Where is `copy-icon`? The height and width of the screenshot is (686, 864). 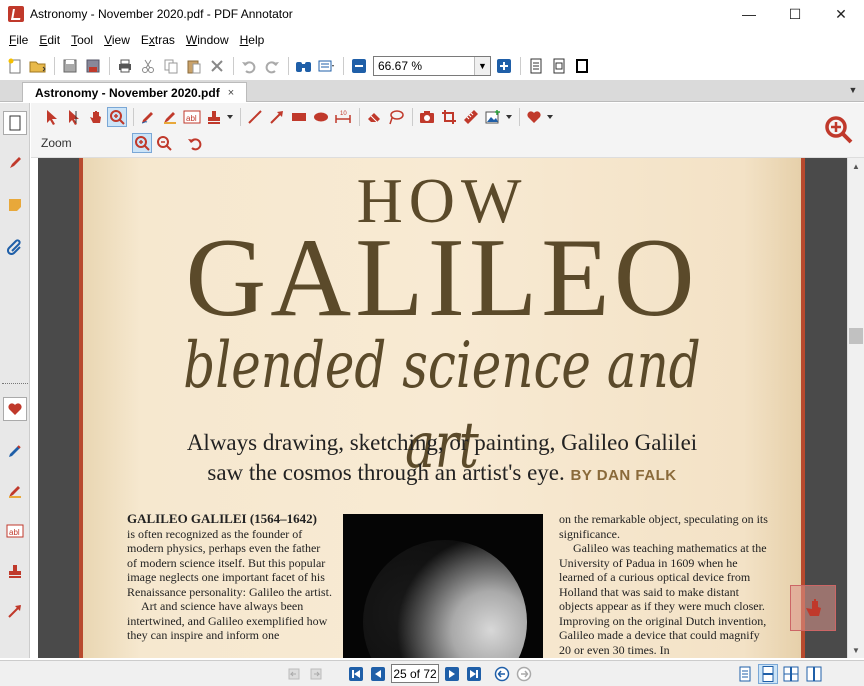
copy-icon is located at coordinates (171, 66).